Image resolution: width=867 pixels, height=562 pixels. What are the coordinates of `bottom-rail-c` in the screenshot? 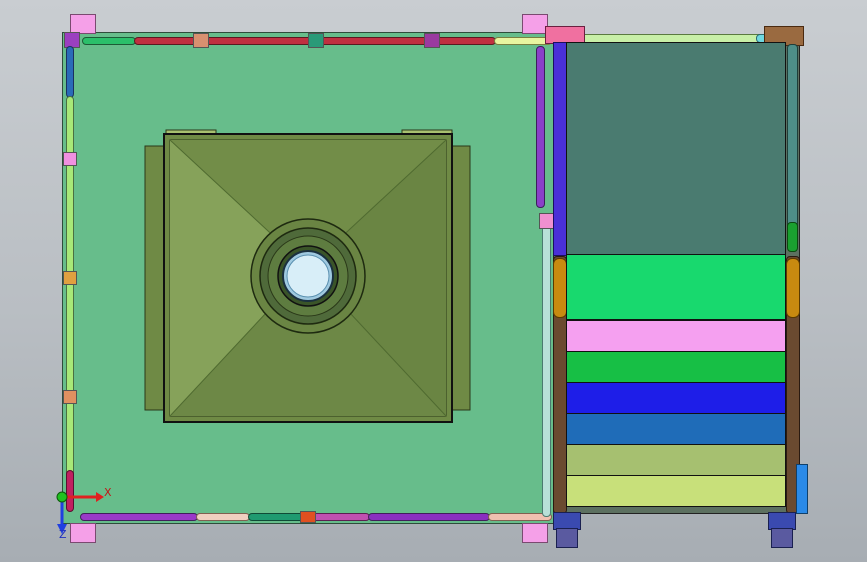 It's located at (276, 517).